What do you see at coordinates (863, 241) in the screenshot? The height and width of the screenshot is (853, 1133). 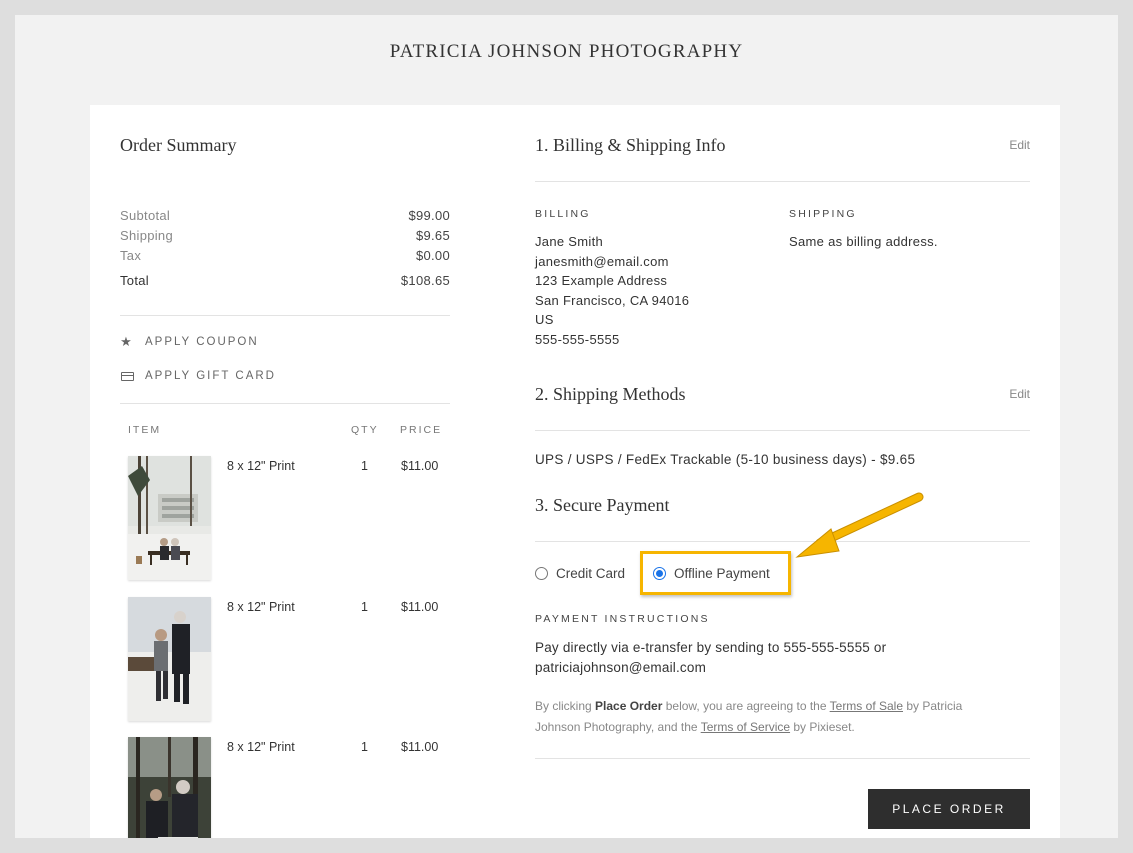 I see `shipping-address: Same as billing address.` at bounding box center [863, 241].